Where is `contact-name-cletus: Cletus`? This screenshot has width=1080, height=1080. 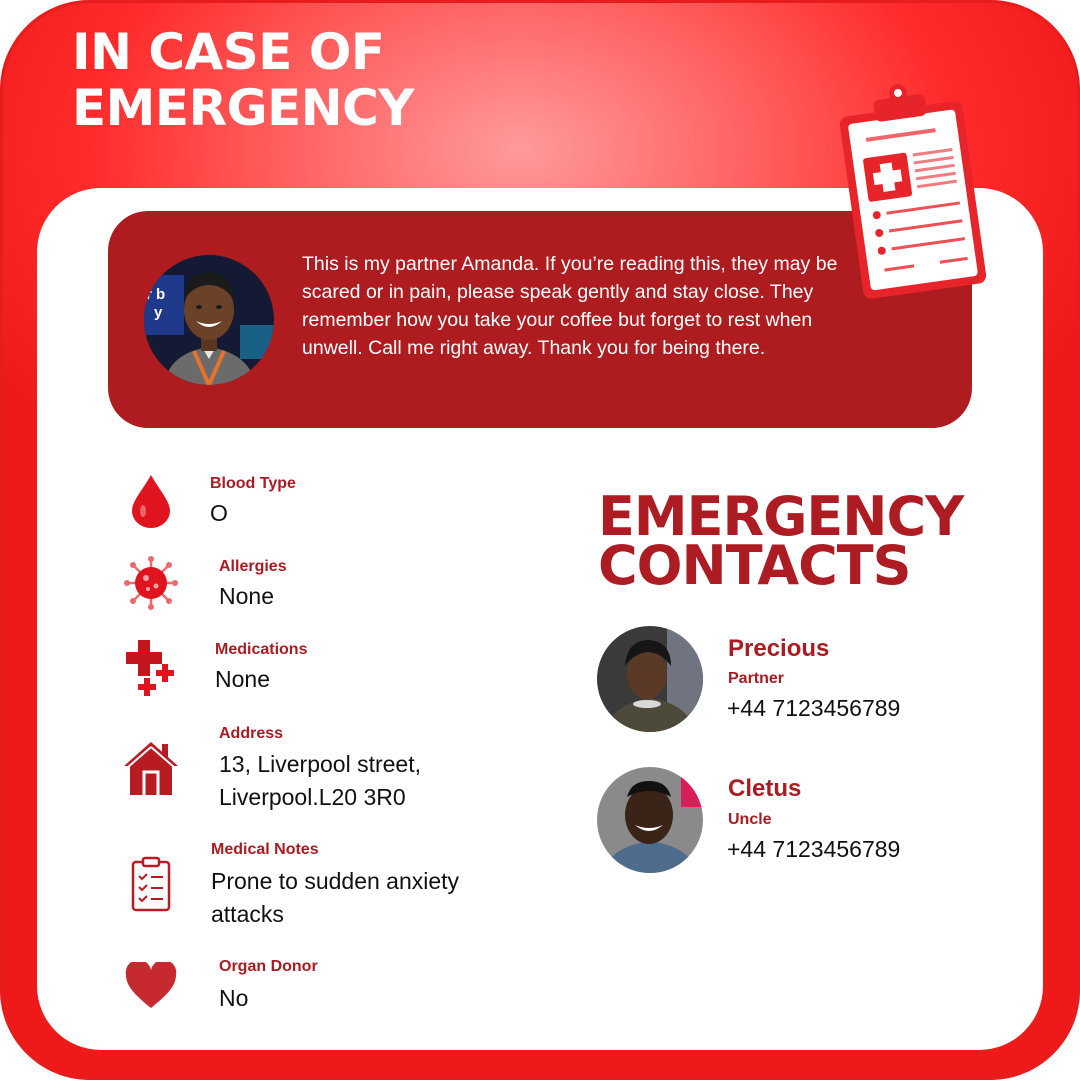 contact-name-cletus: Cletus is located at coordinates (765, 788).